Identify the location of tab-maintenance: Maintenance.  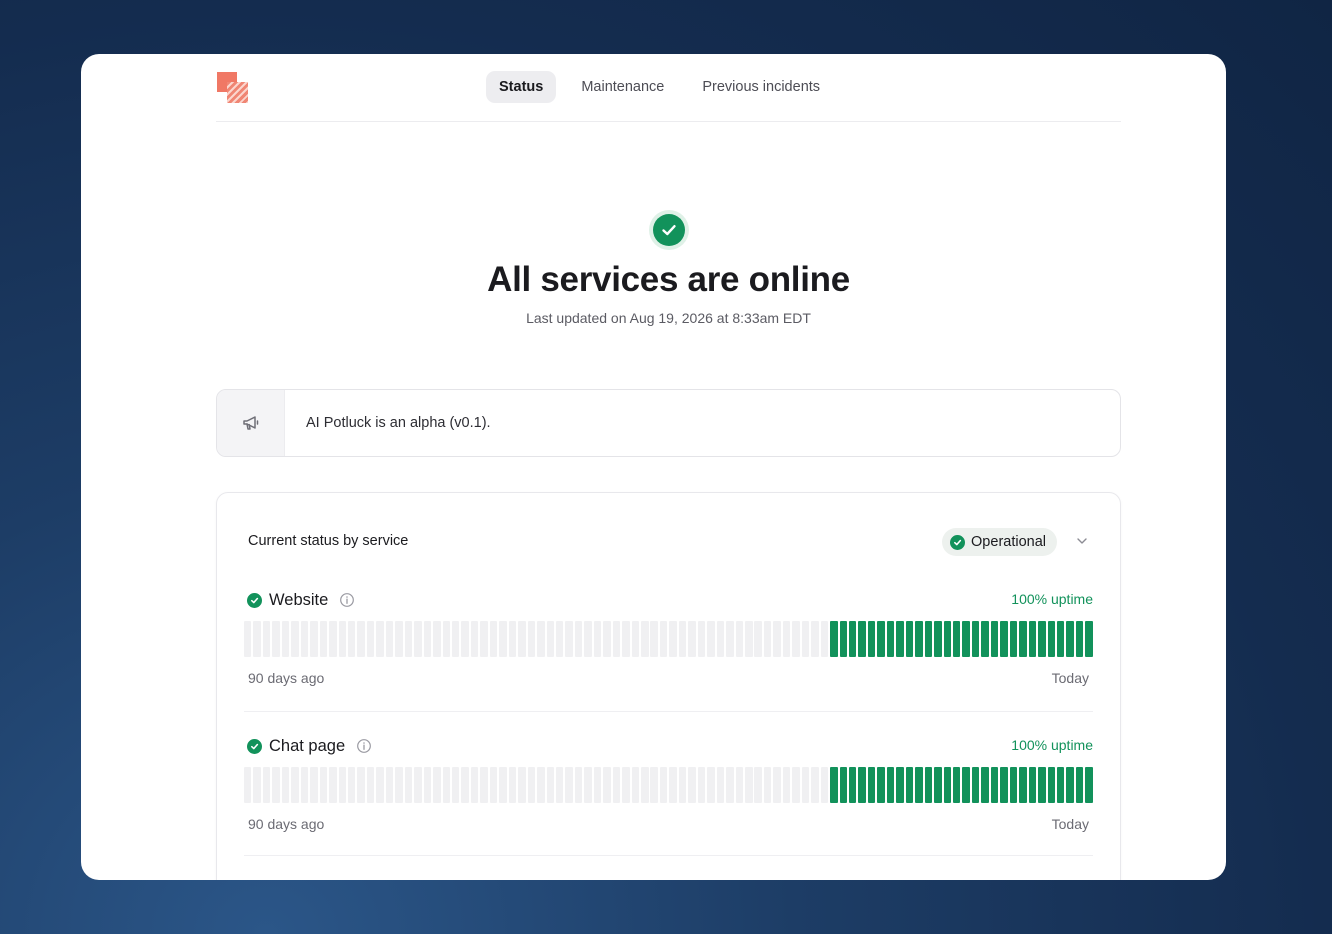
(622, 87).